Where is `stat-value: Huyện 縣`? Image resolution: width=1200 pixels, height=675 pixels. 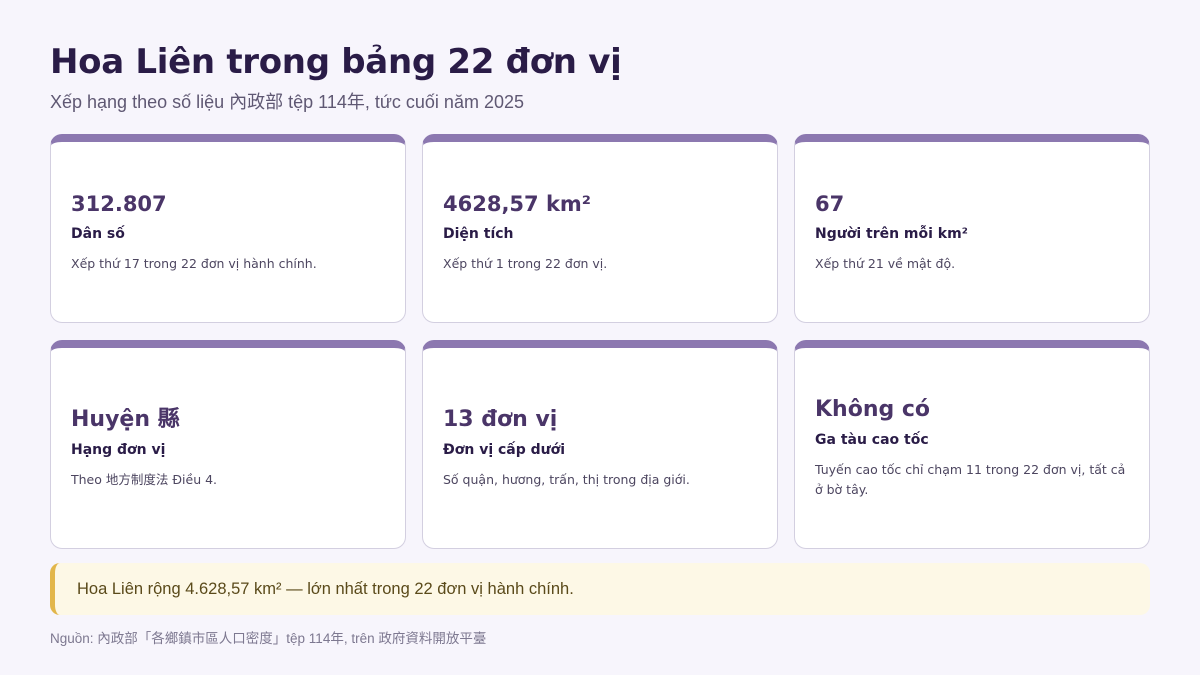
stat-value: Huyện 縣 is located at coordinates (125, 419).